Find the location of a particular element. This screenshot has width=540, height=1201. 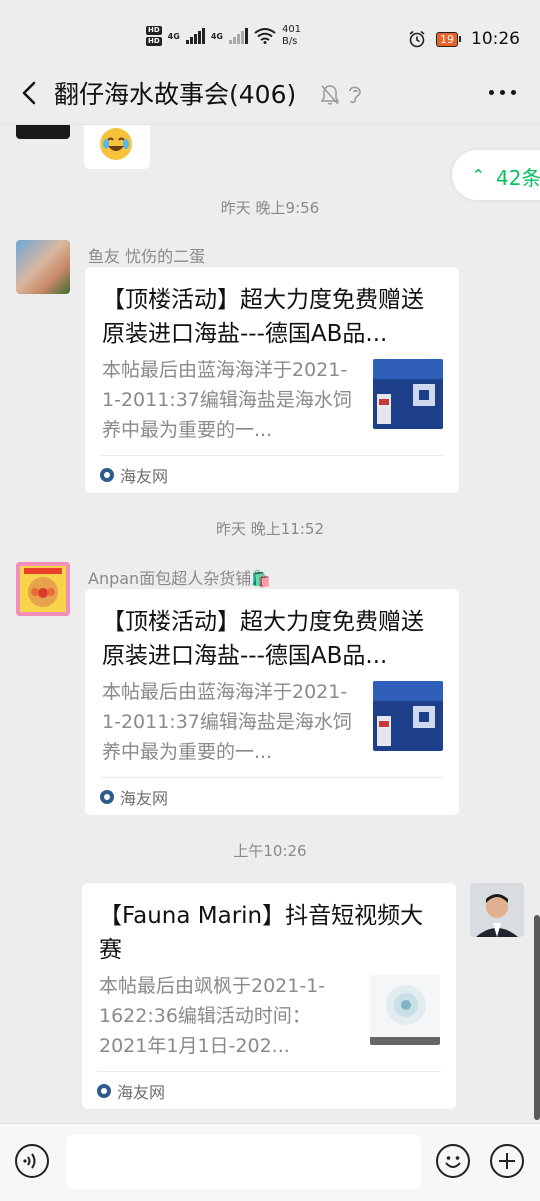

double-chevron-up-icon: ⌃ is located at coordinates (478, 175).